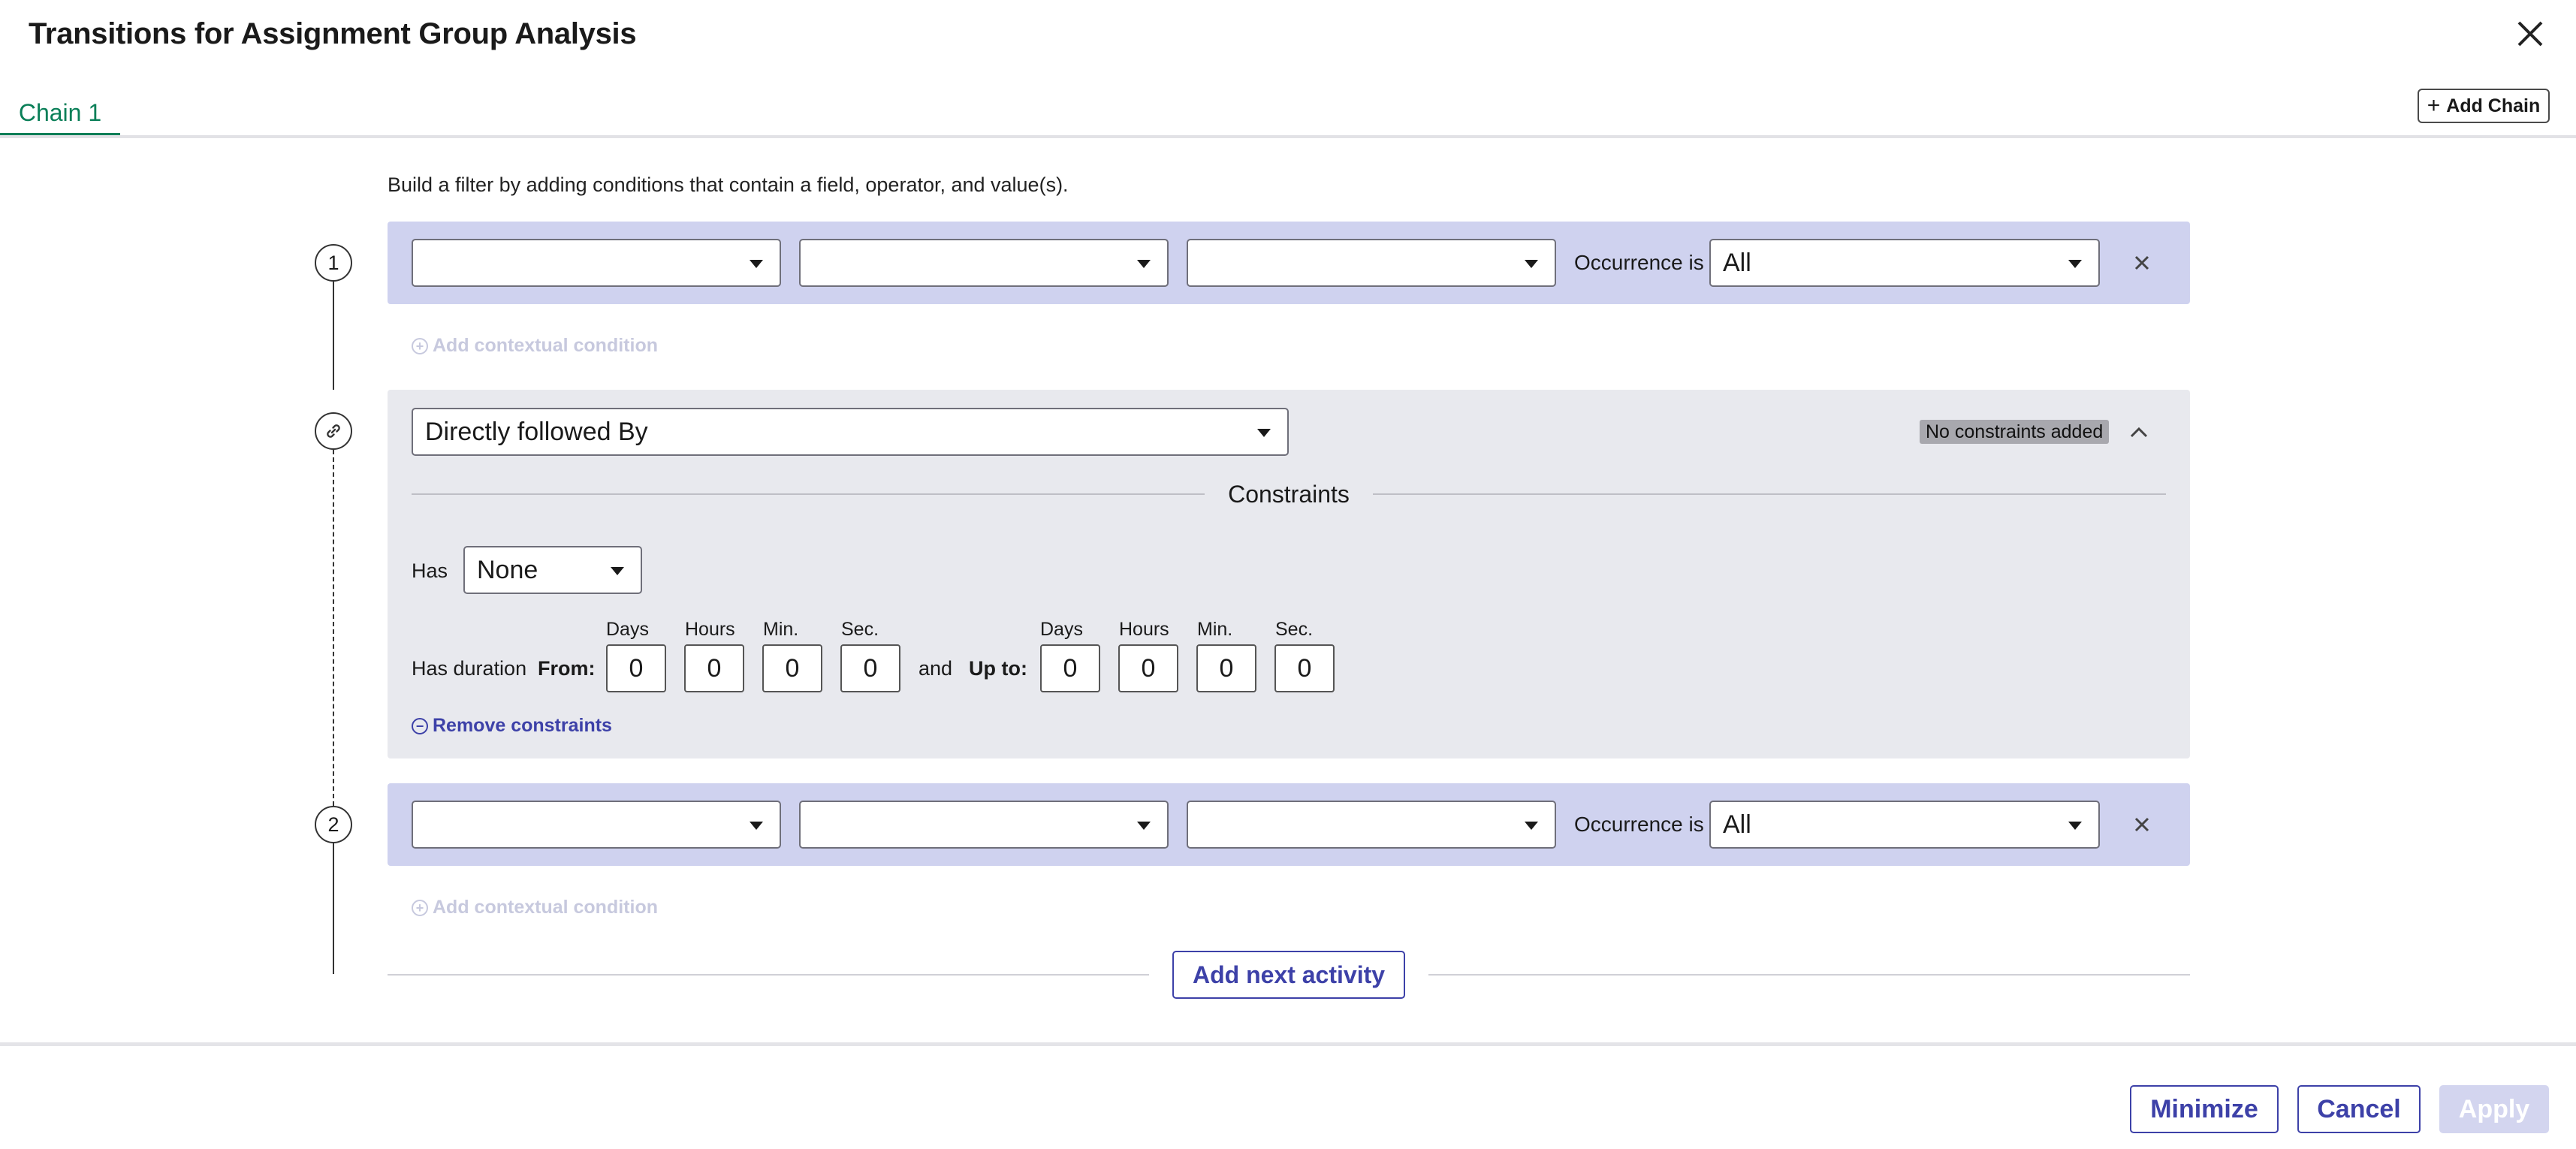 Image resolution: width=2576 pixels, height=1149 pixels. I want to click on has-label: Has, so click(430, 570).